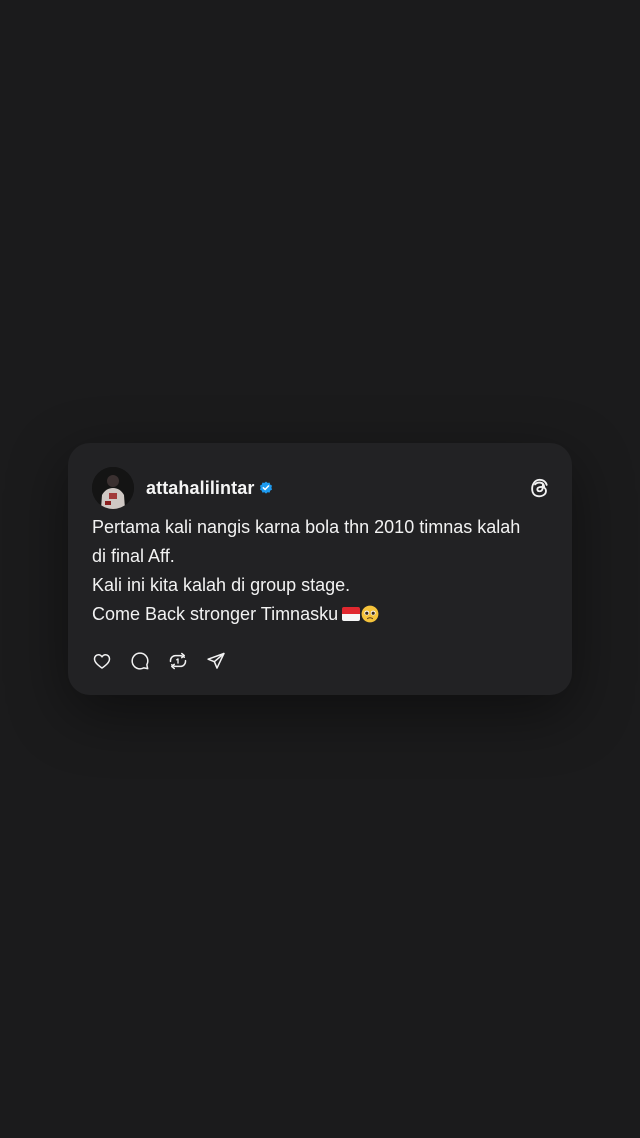  Describe the element at coordinates (370, 613) in the screenshot. I see `pleading-face-icon` at that location.